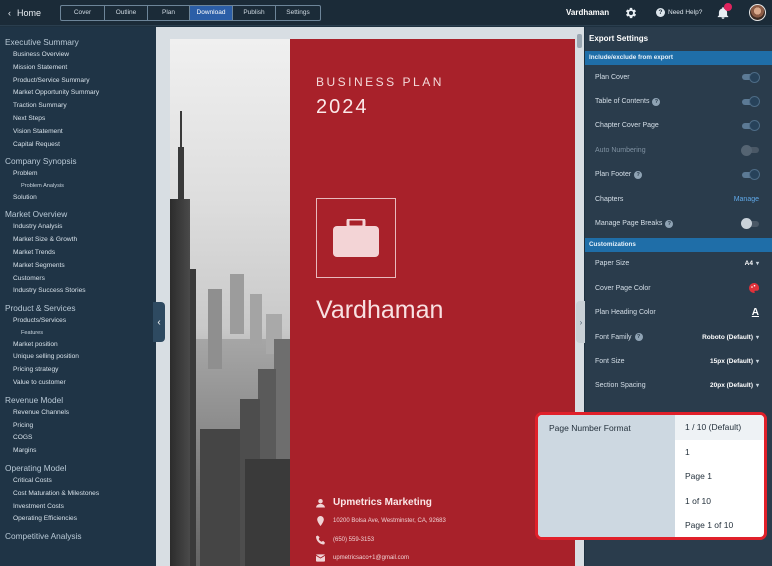 The width and height of the screenshot is (772, 566). Describe the element at coordinates (613, 175) in the screenshot. I see `plan-footer-label: Plan Footer` at that location.